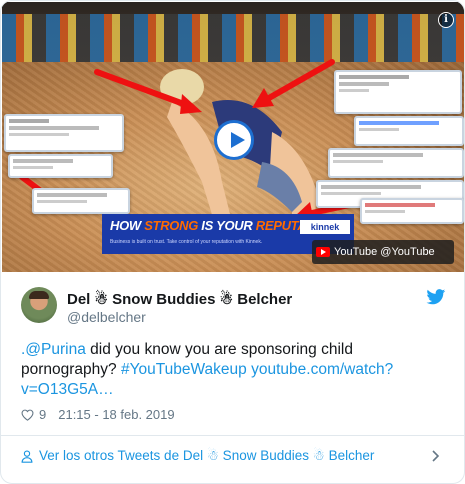  What do you see at coordinates (325, 227) in the screenshot?
I see `ad-banner-brand-logo: kinnek` at bounding box center [325, 227].